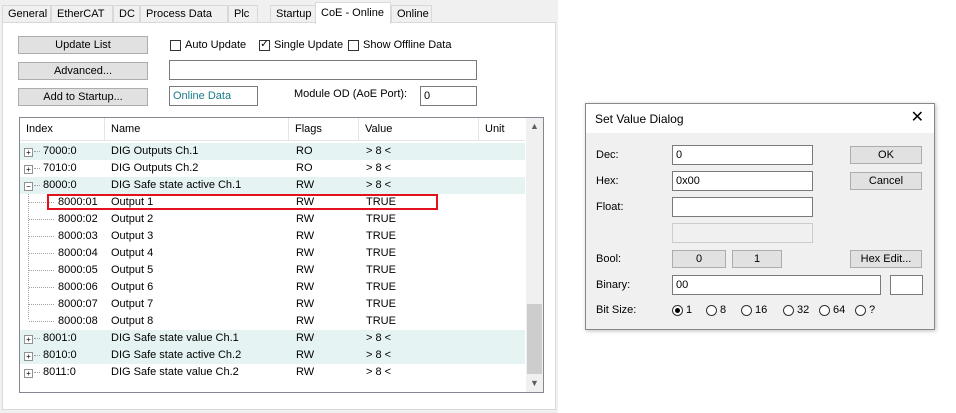  Describe the element at coordinates (26, 13) in the screenshot. I see `tab-general: General` at that location.